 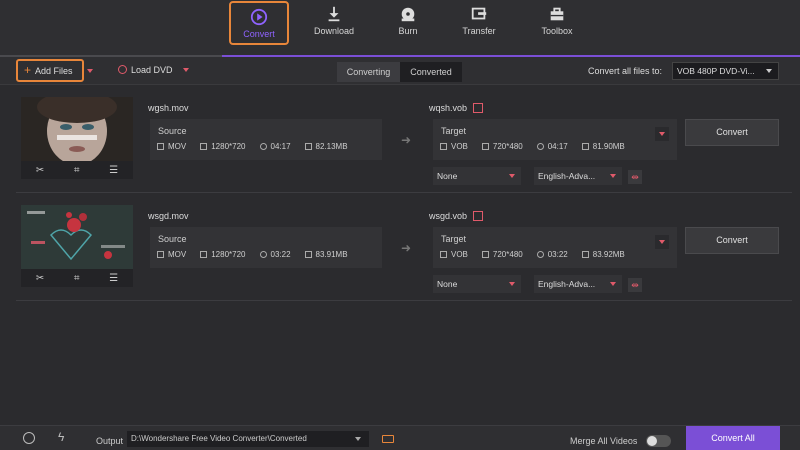 I want to click on source-info: Source MOV 1280*720 04:17 82.13MB, so click(x=266, y=139).